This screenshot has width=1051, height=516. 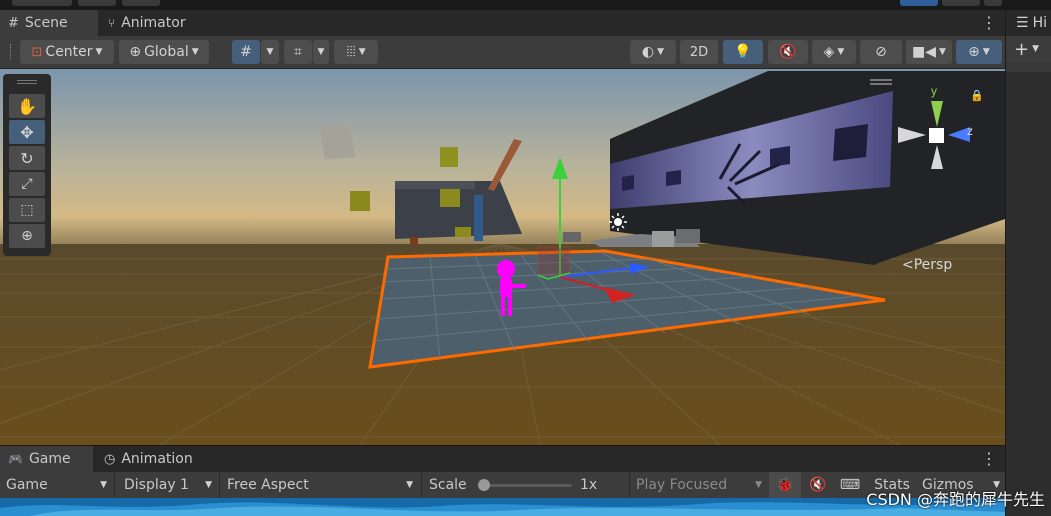 I want to click on draw-mode-dropdown: ◐ ▼, so click(x=653, y=52).